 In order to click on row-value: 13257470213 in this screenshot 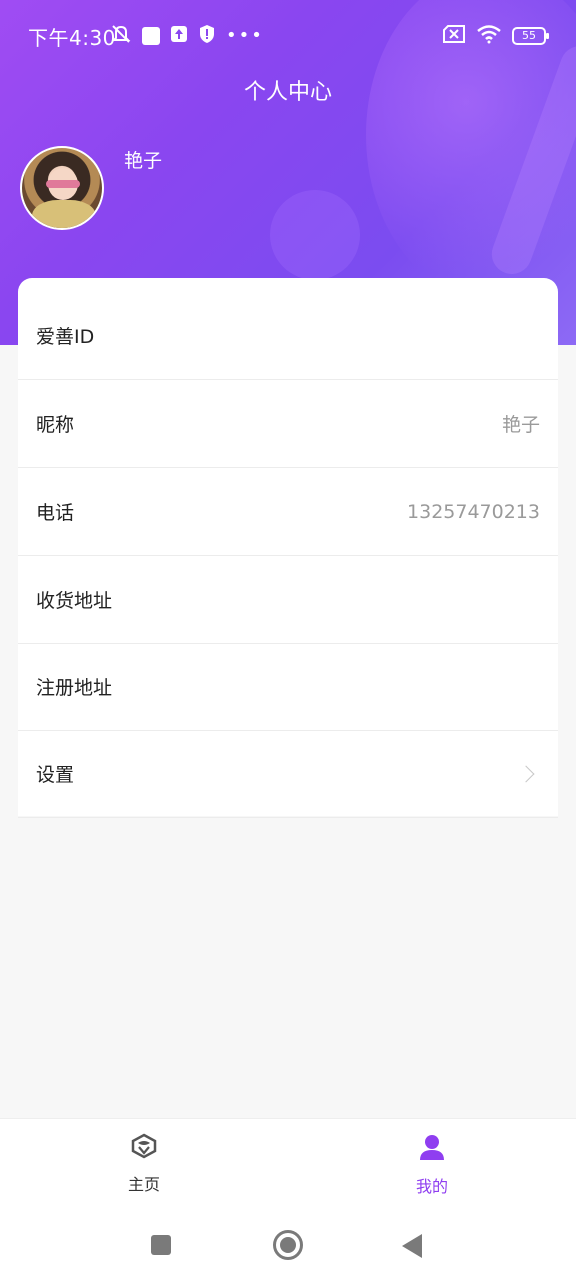, I will do `click(473, 511)`.